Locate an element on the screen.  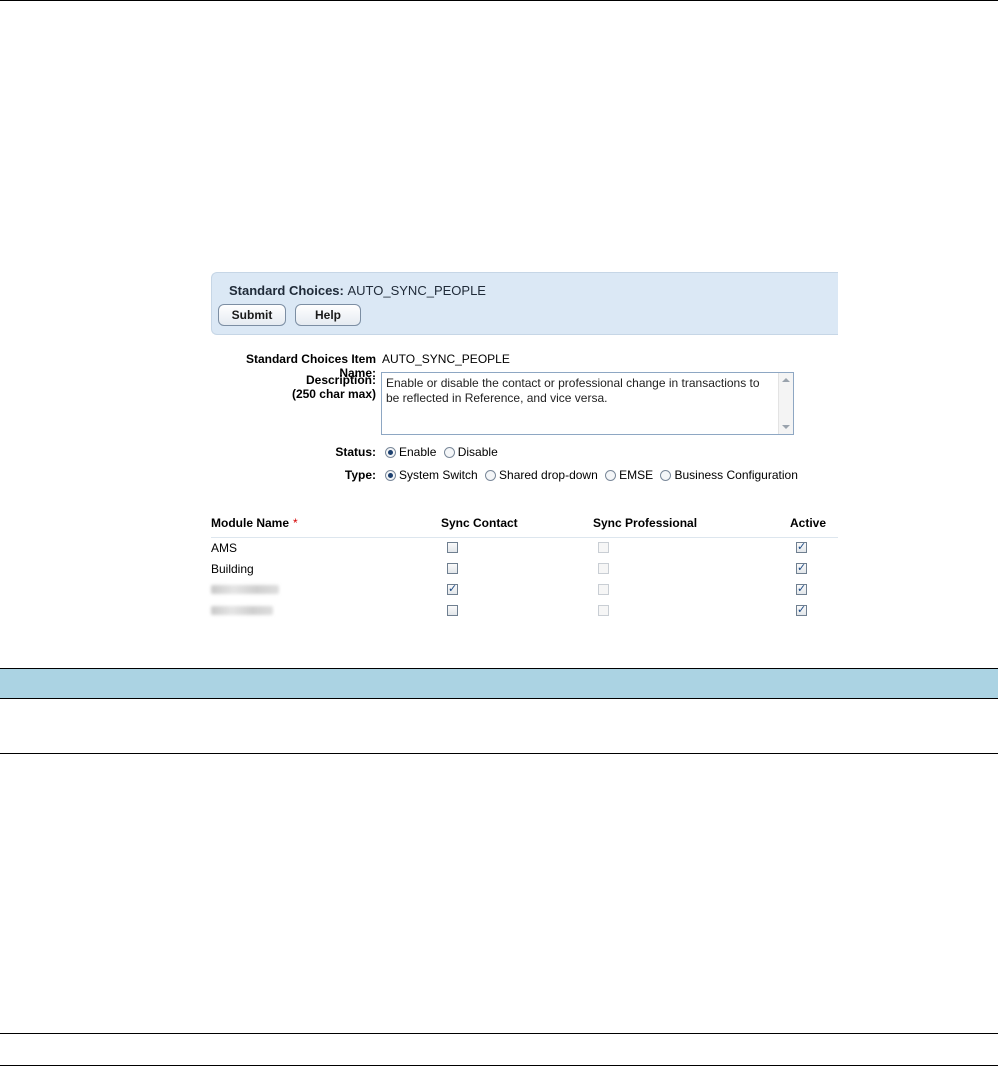
submit-button: Submit is located at coordinates (252, 315).